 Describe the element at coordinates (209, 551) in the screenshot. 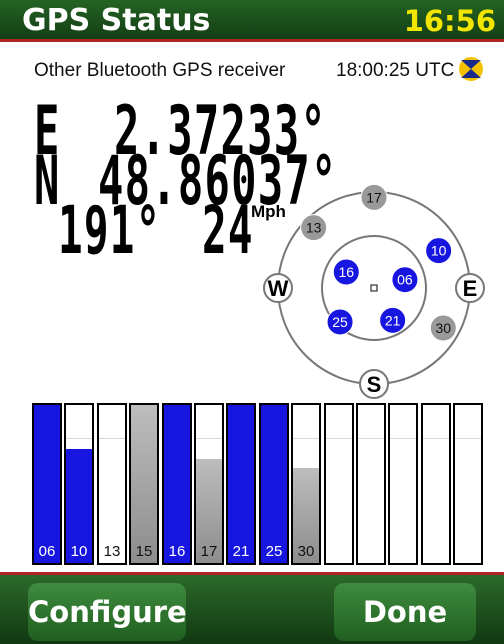

I see `signal-bar-label: 17` at that location.